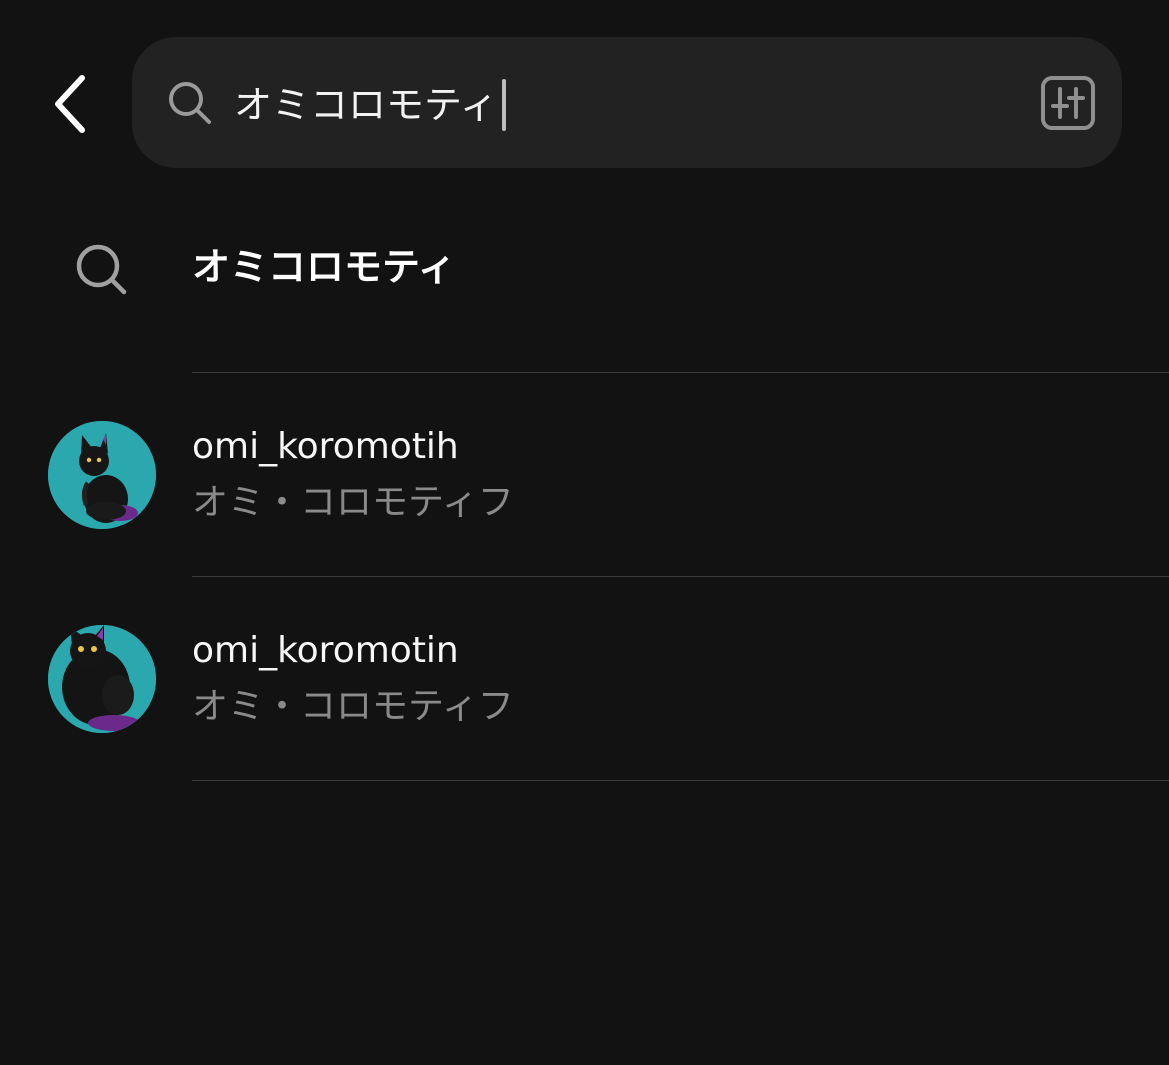  What do you see at coordinates (627, 102) in the screenshot?
I see `search-bar: オミコロモティ` at bounding box center [627, 102].